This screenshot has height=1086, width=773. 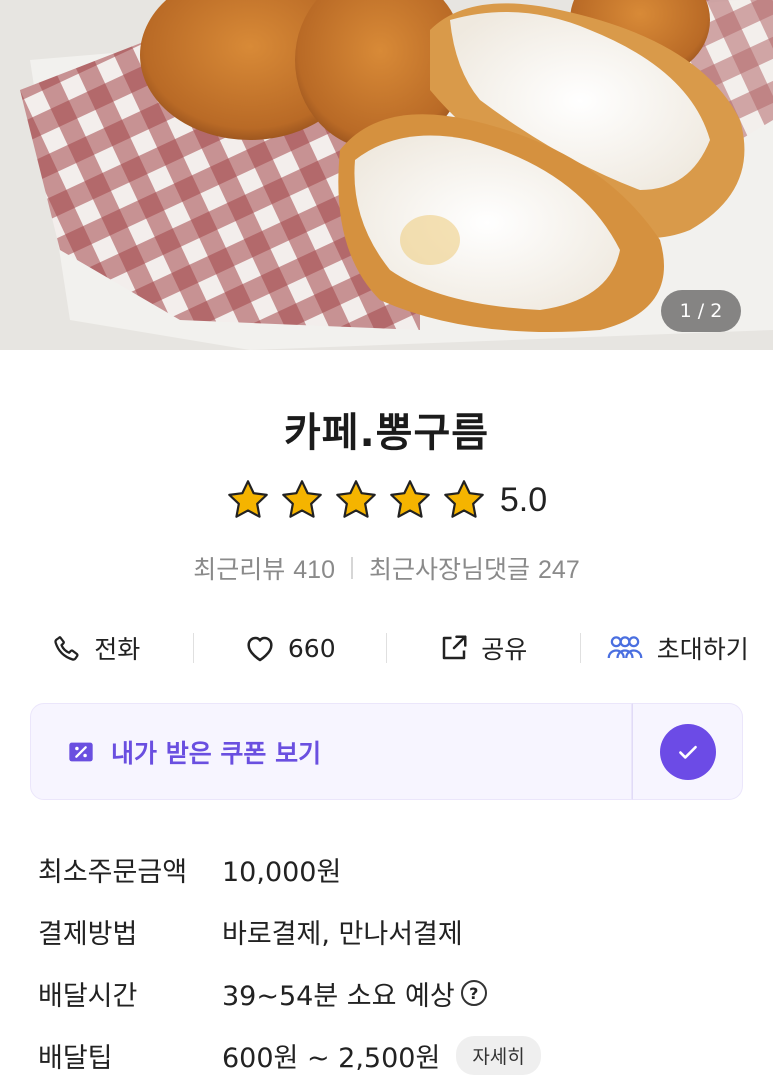 I want to click on delivery-time-key: 배달시간, so click(x=88, y=996).